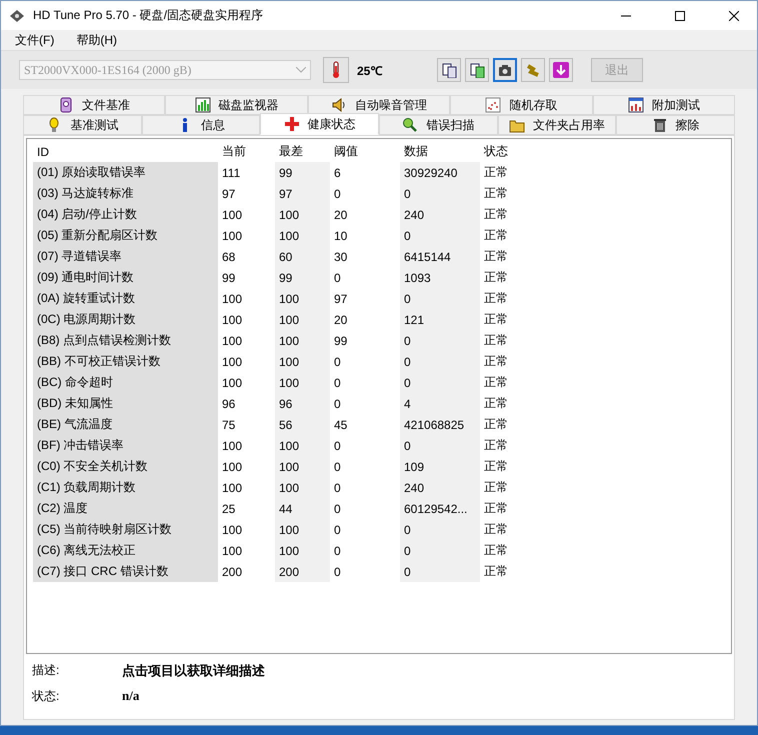 This screenshot has width=758, height=735. I want to click on chevron-down-icon, so click(301, 70).